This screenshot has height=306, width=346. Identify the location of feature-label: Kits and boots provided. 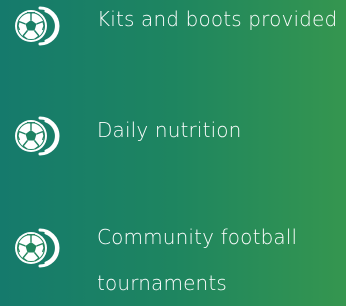
(217, 19).